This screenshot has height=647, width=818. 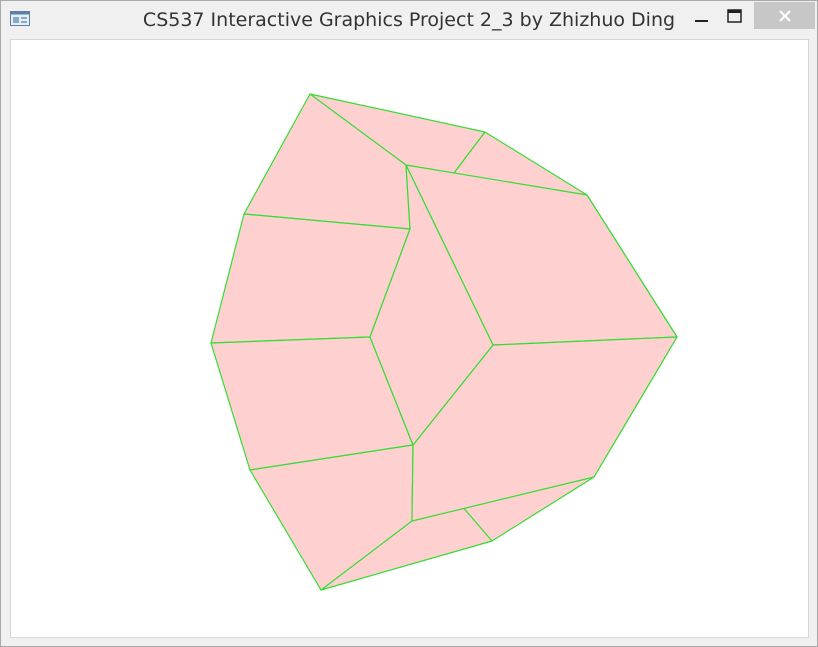 I want to click on minimize-icon, so click(x=701, y=20).